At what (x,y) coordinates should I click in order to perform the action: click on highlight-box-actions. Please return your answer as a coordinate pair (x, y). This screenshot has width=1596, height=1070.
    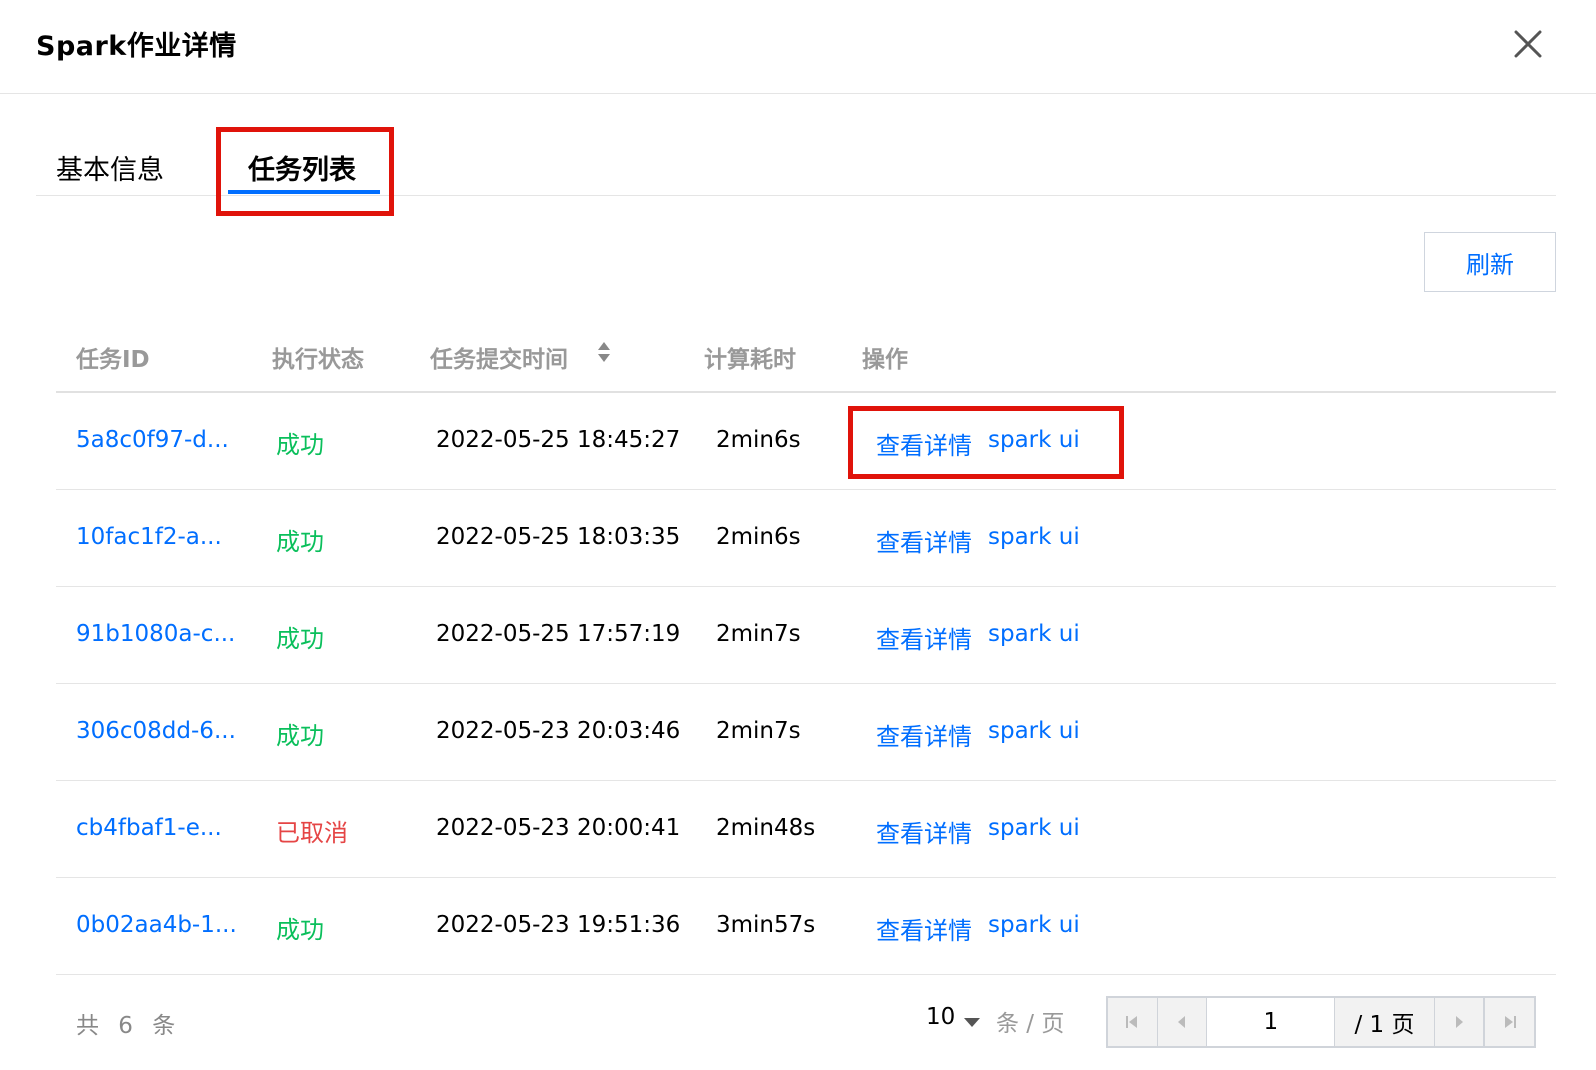
    Looking at the image, I should click on (986, 442).